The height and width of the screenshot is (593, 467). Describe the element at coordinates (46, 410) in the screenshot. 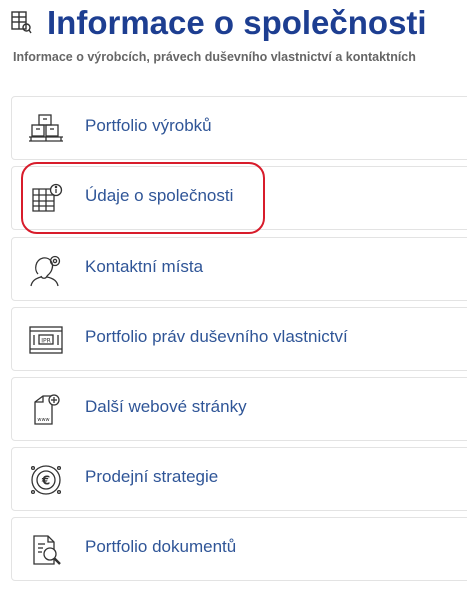

I see `web-page-add-icon: www` at that location.